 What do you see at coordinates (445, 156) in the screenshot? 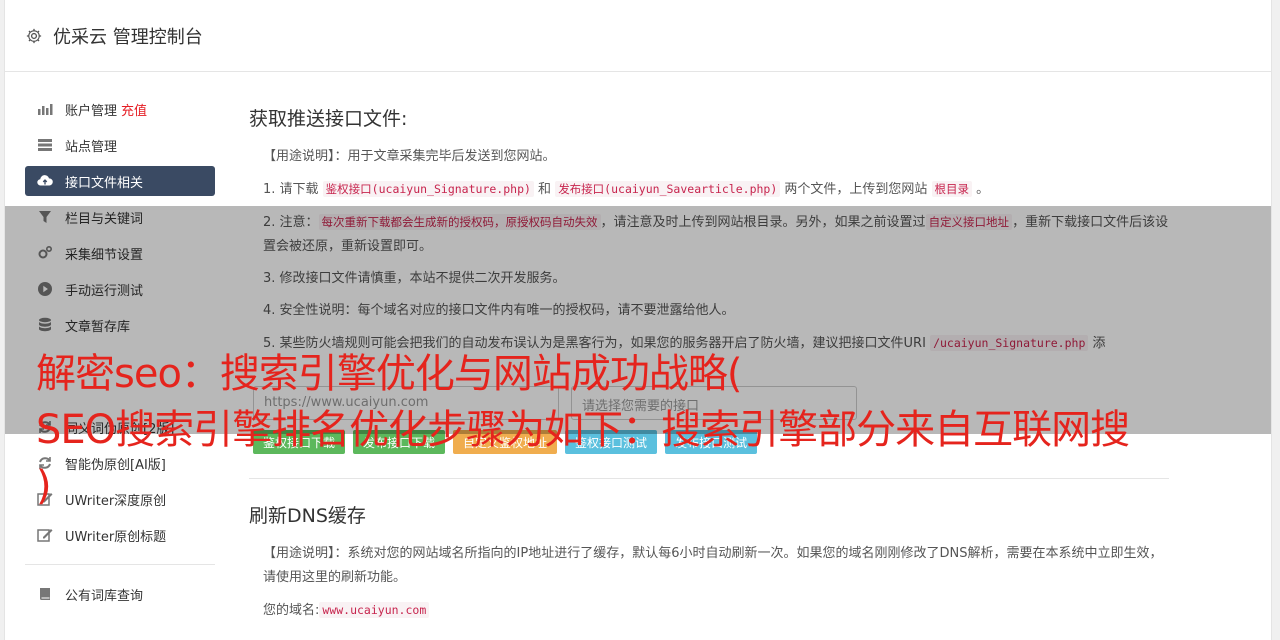
I see `usage-text: ：用于文章采集完毕后发送到您网站。` at bounding box center [445, 156].